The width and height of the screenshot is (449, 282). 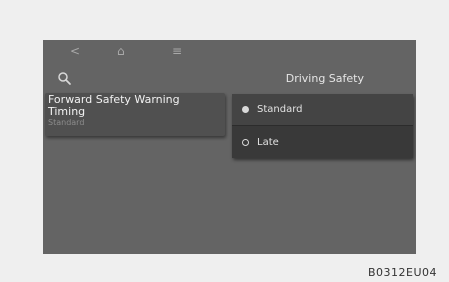 I want to click on option-late: Late, so click(x=322, y=142).